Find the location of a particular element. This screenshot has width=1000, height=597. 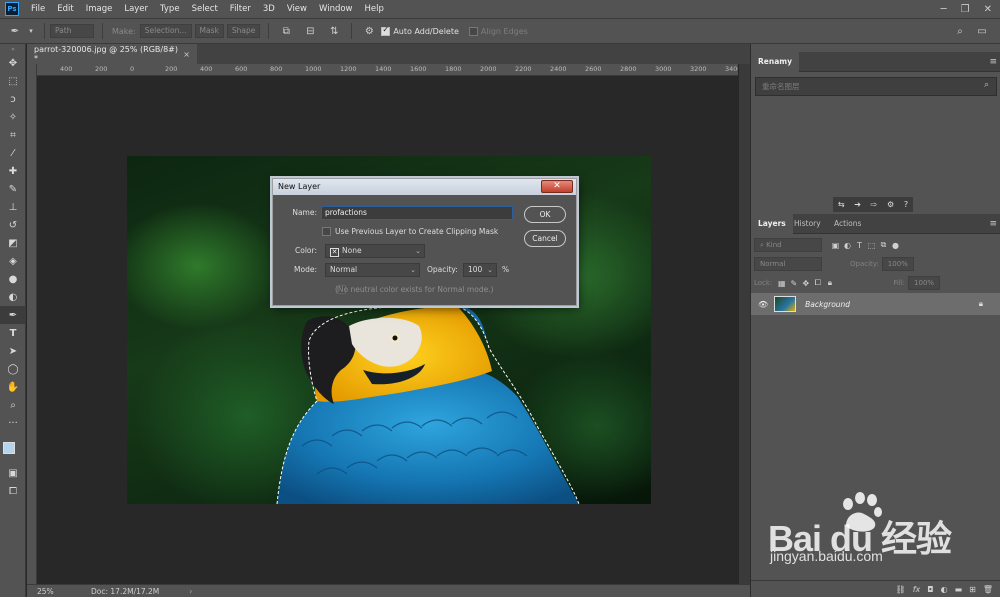

new-layer-icon: ⊞ is located at coordinates (972, 589).